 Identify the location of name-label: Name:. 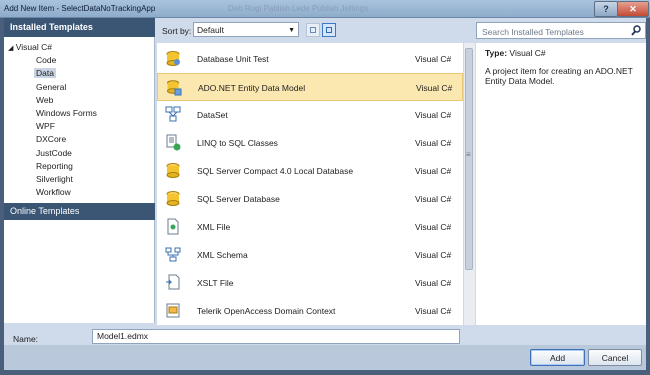
(26, 339).